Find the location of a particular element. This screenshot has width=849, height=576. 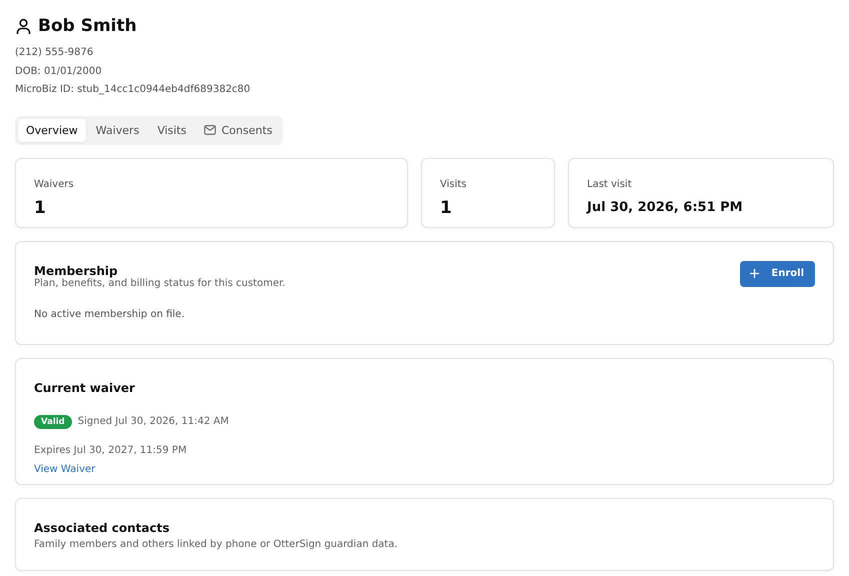

stat-label: Visits is located at coordinates (454, 184).